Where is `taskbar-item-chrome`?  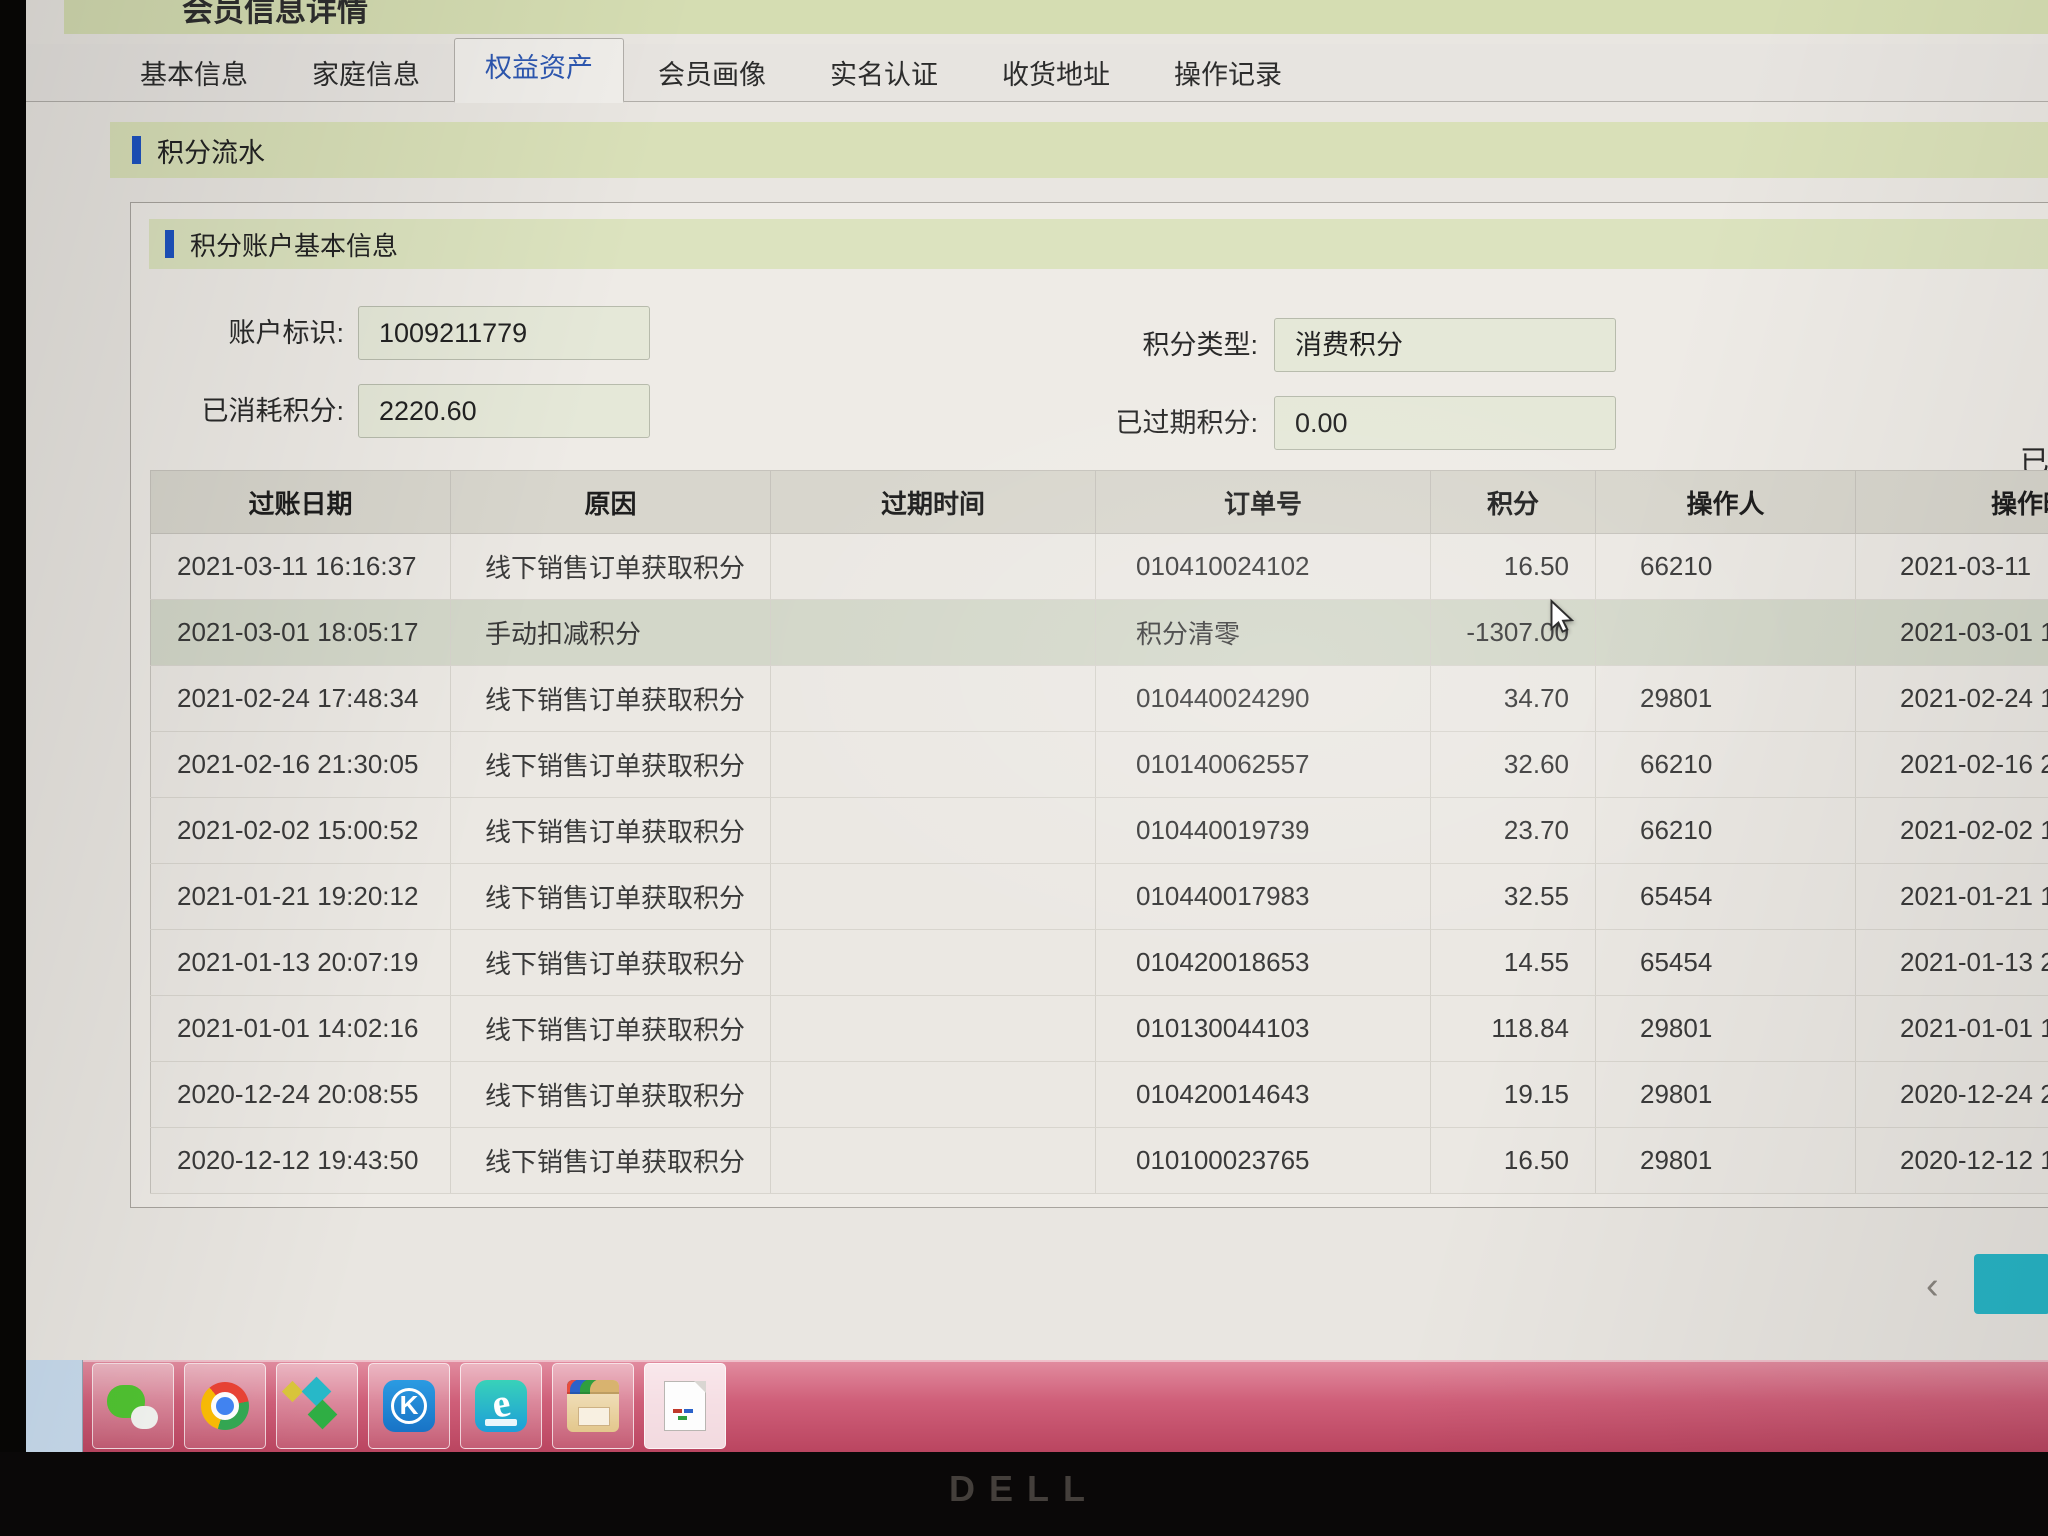 taskbar-item-chrome is located at coordinates (225, 1406).